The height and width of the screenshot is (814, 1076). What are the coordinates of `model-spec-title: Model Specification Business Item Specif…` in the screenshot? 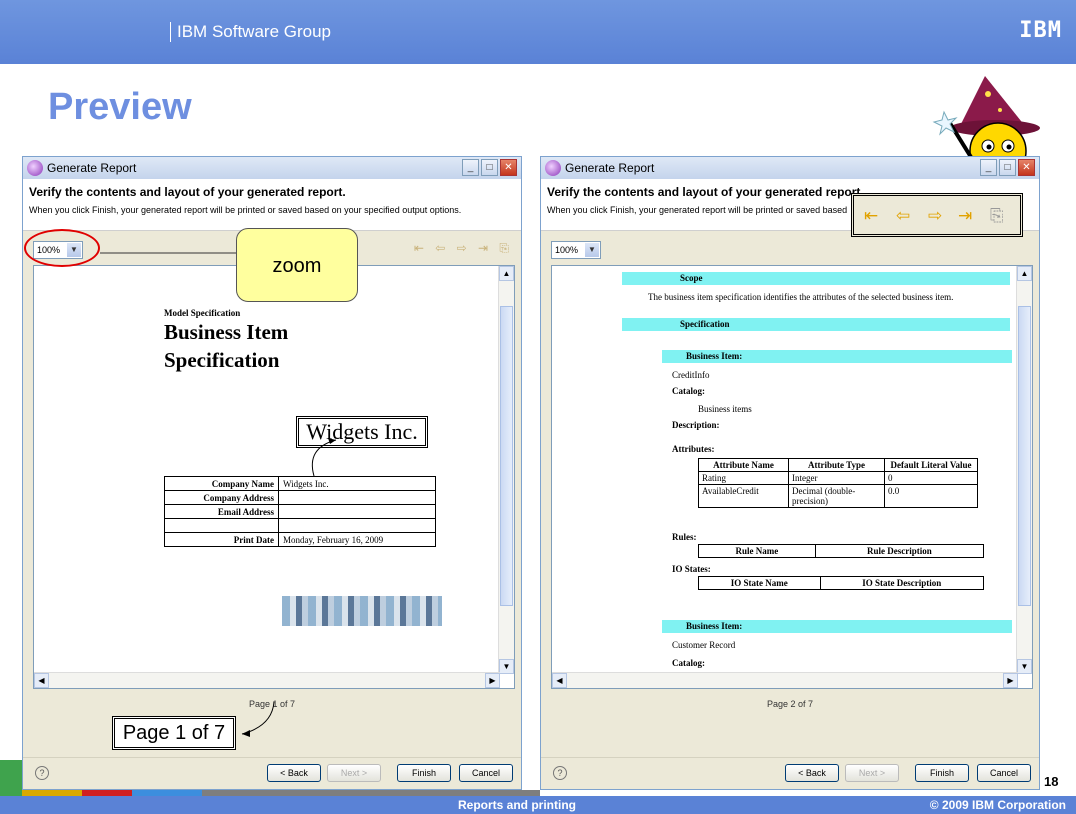 It's located at (226, 341).